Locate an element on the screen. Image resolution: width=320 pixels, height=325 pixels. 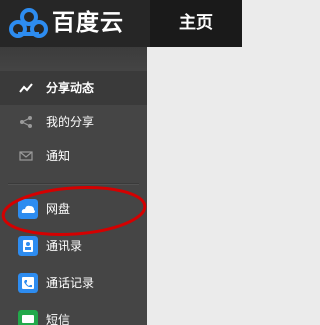
baidu-cloud-logo-icon is located at coordinates (28, 23).